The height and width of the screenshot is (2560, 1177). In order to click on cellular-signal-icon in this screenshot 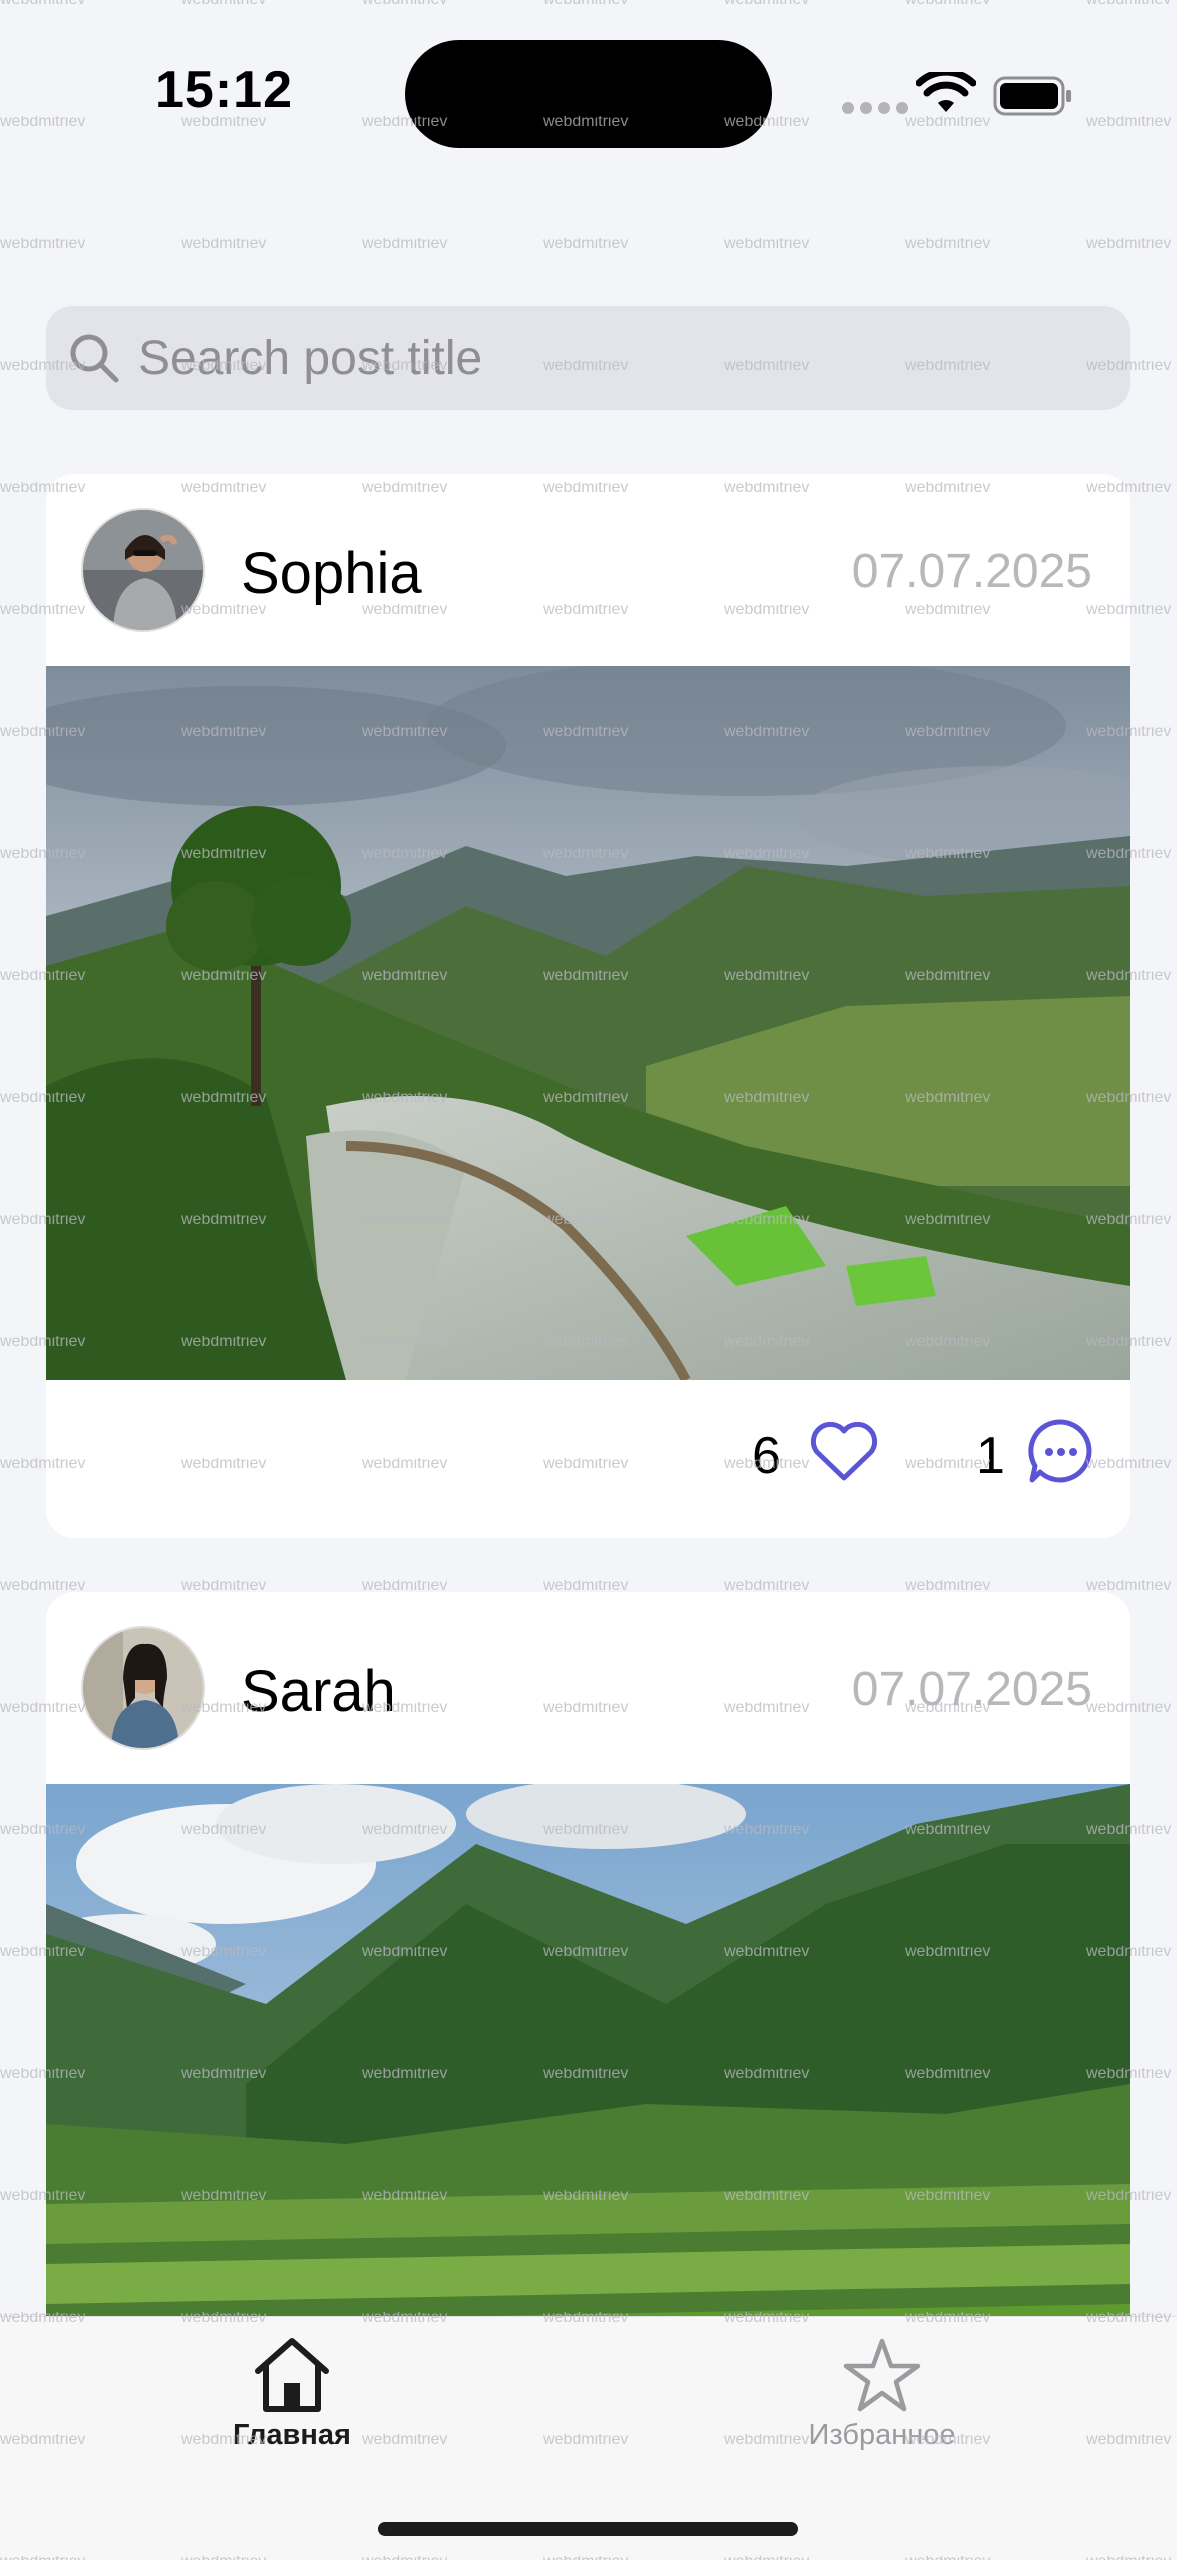, I will do `click(875, 108)`.